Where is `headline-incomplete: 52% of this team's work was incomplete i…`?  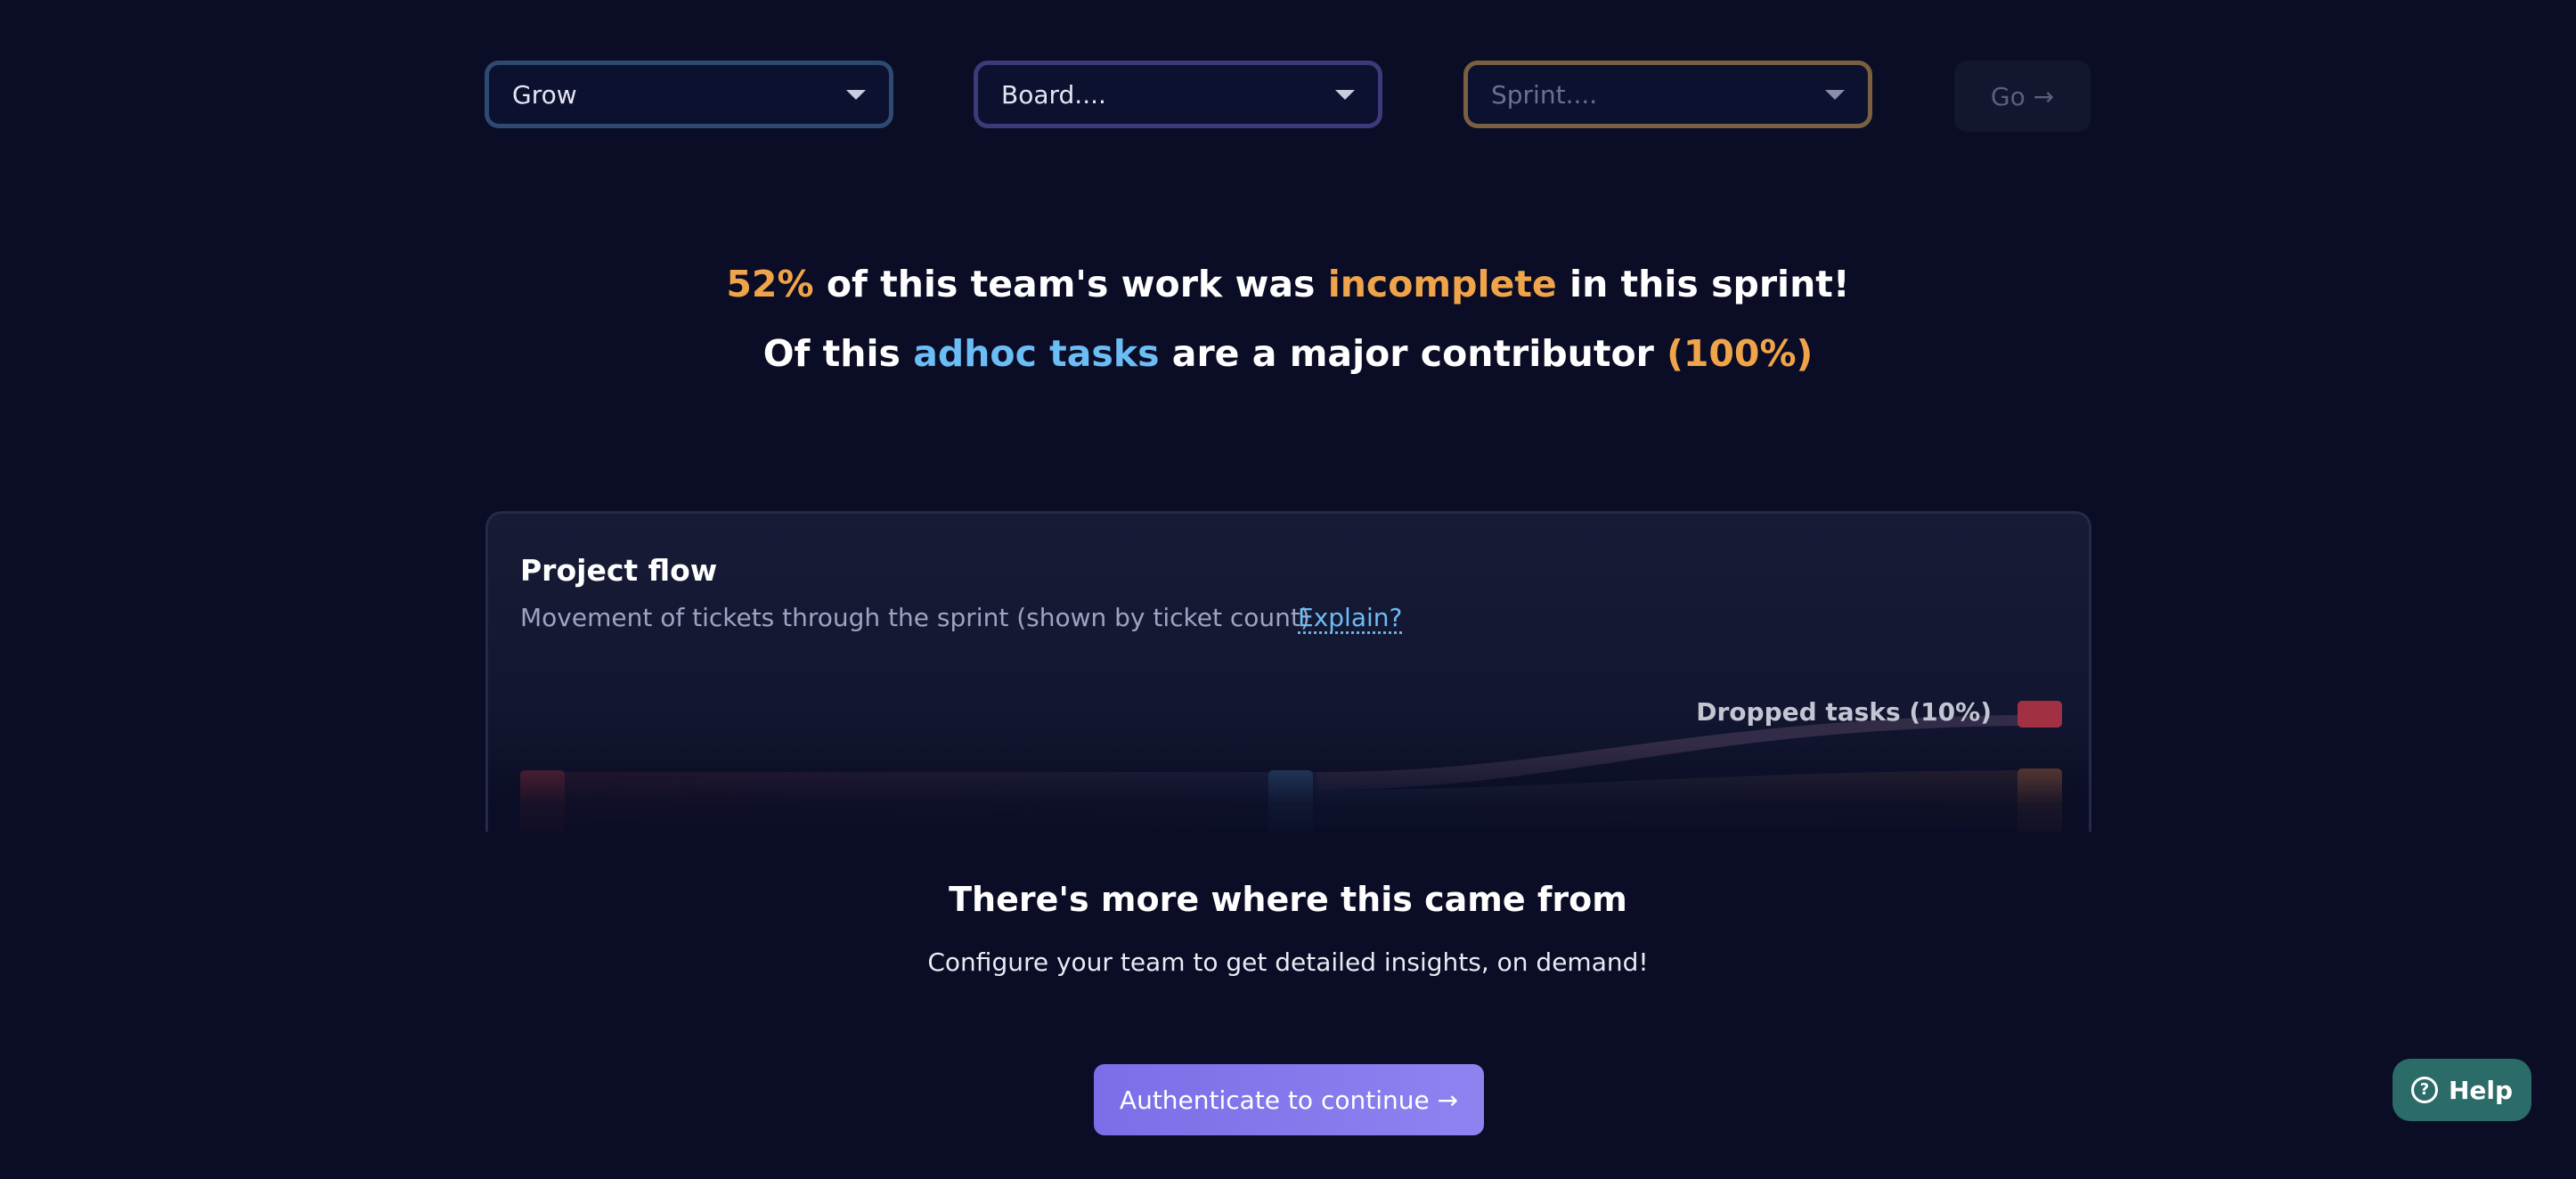 headline-incomplete: 52% of this team's work was incomplete i… is located at coordinates (1288, 284).